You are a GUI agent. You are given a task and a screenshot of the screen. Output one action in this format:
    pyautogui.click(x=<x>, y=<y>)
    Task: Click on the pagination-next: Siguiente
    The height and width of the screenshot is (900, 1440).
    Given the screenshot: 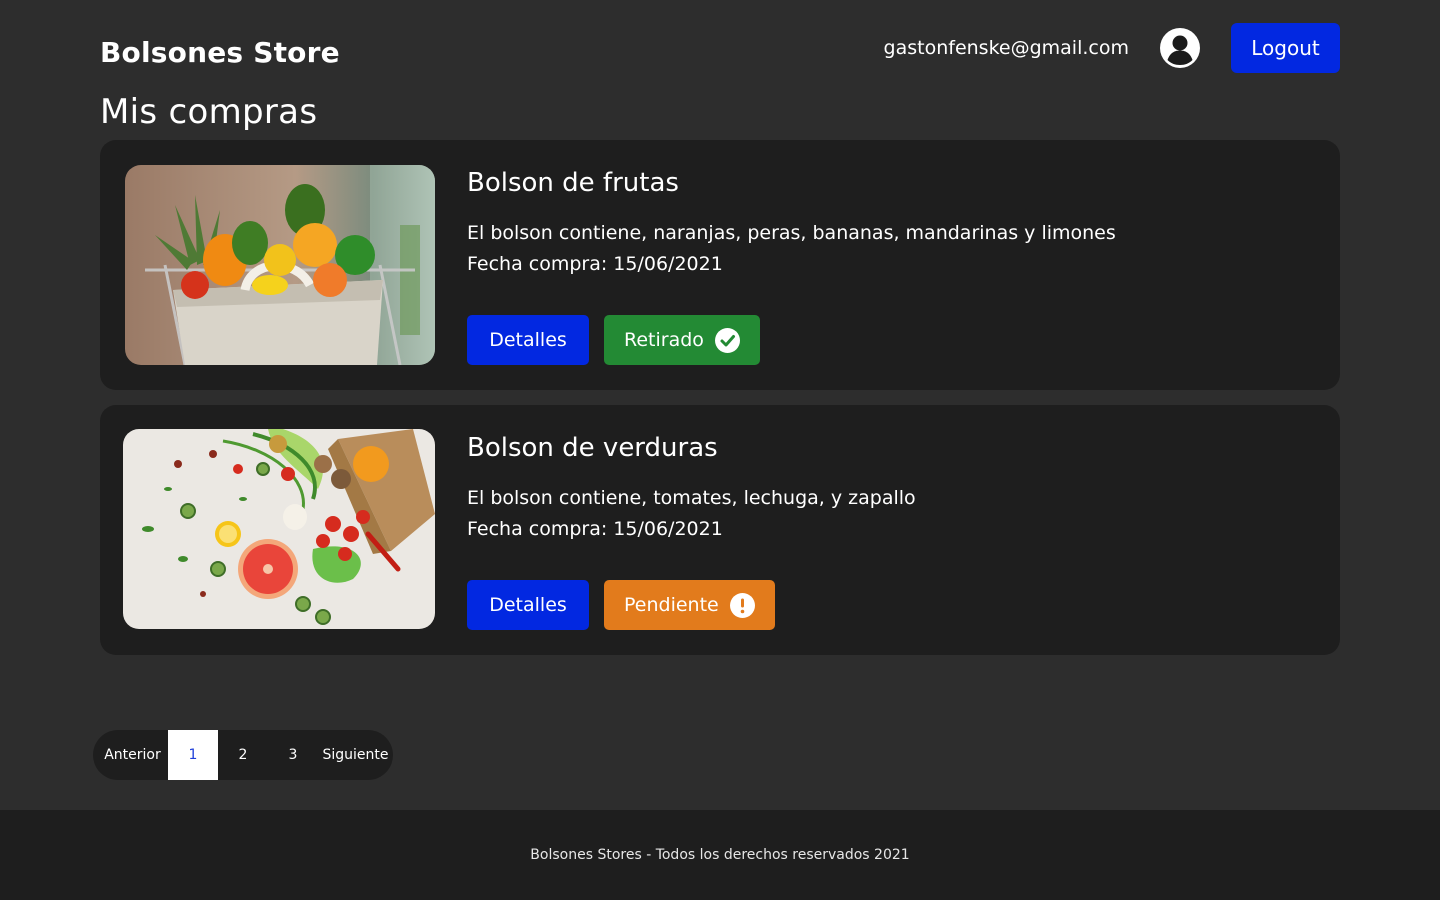 What is the action you would take?
    pyautogui.click(x=355, y=755)
    